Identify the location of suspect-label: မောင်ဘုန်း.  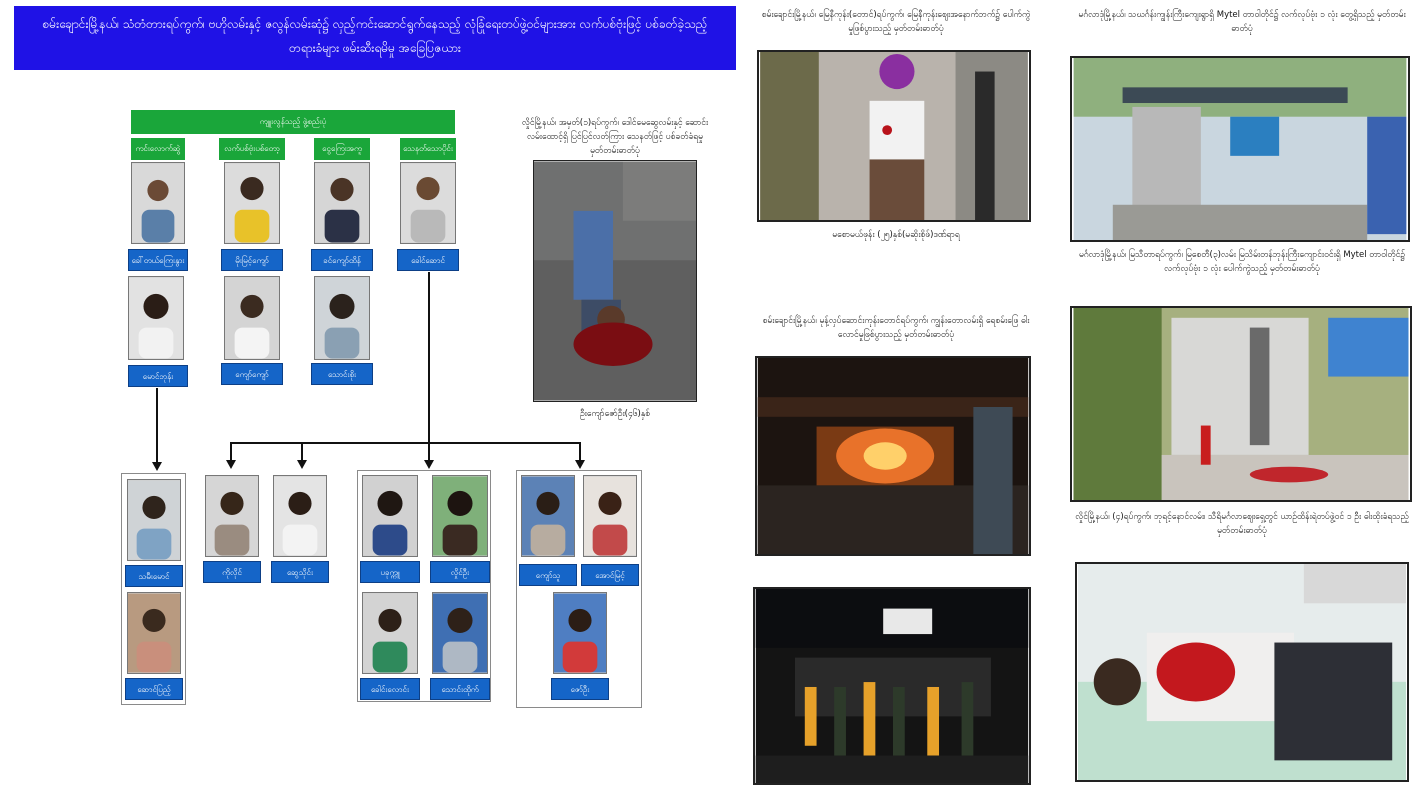
(158, 376).